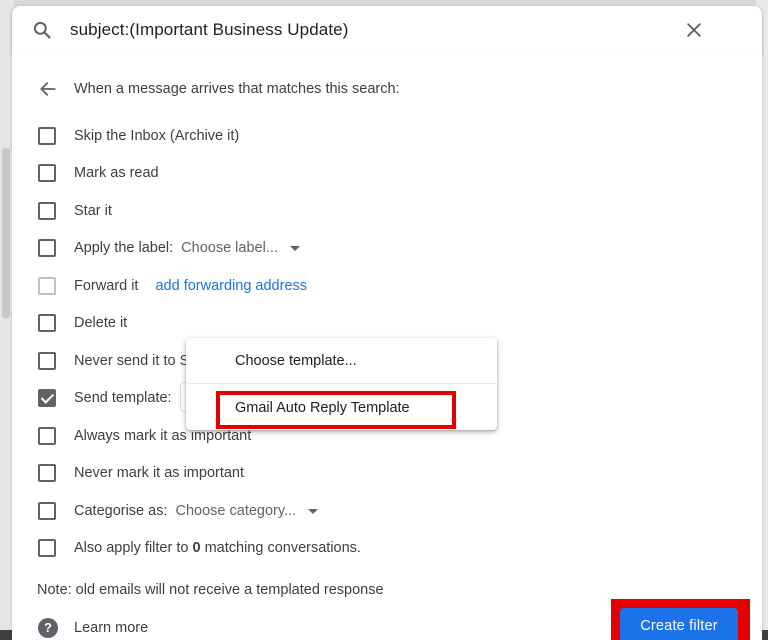 This screenshot has height=640, width=768. Describe the element at coordinates (42, 30) in the screenshot. I see `search-icon` at that location.